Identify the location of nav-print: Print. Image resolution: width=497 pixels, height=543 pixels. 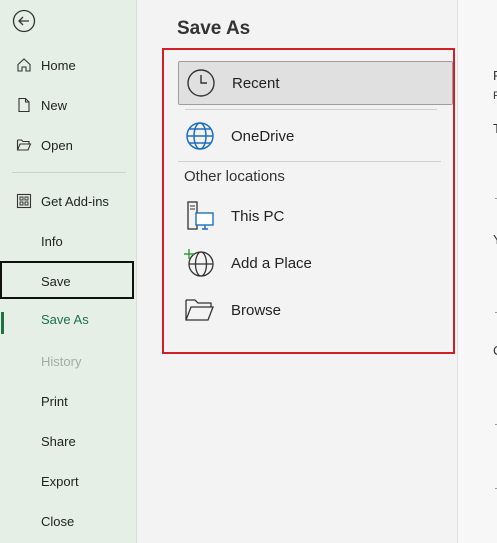
(68, 401).